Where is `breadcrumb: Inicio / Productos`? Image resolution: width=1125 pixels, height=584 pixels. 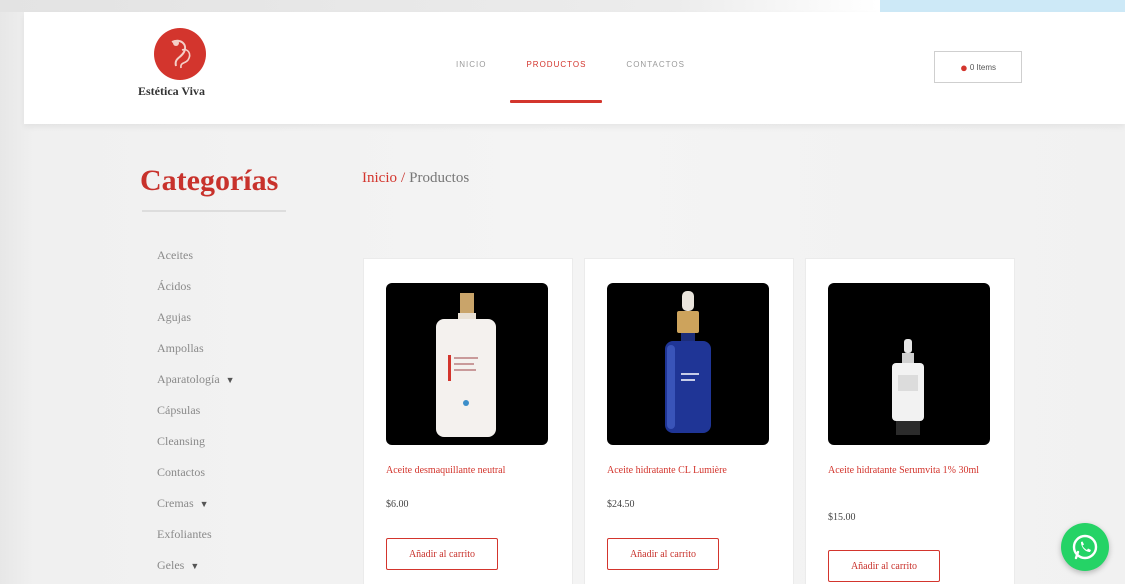 breadcrumb: Inicio / Productos is located at coordinates (415, 178).